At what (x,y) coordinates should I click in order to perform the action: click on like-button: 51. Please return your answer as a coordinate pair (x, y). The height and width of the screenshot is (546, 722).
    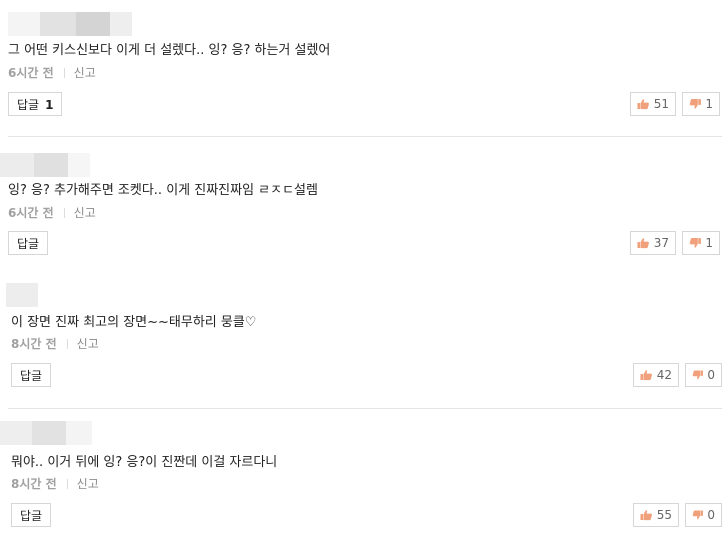
    Looking at the image, I should click on (653, 104).